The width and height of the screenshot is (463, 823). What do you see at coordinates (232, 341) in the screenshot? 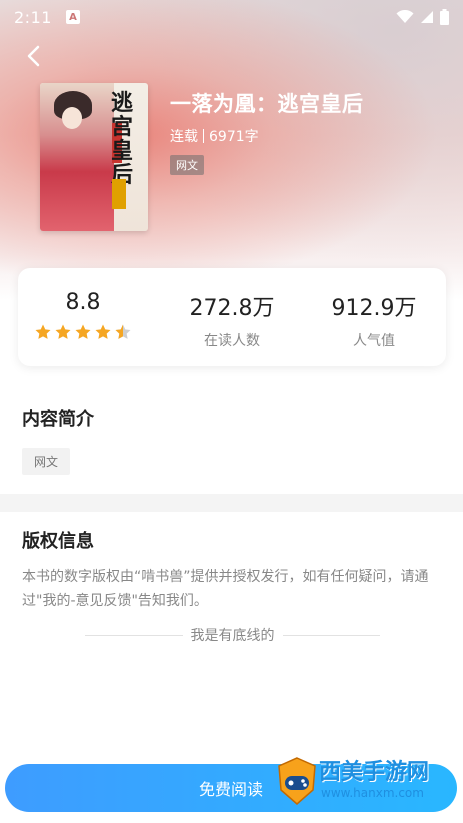
I see `readers-label: 在读人数` at bounding box center [232, 341].